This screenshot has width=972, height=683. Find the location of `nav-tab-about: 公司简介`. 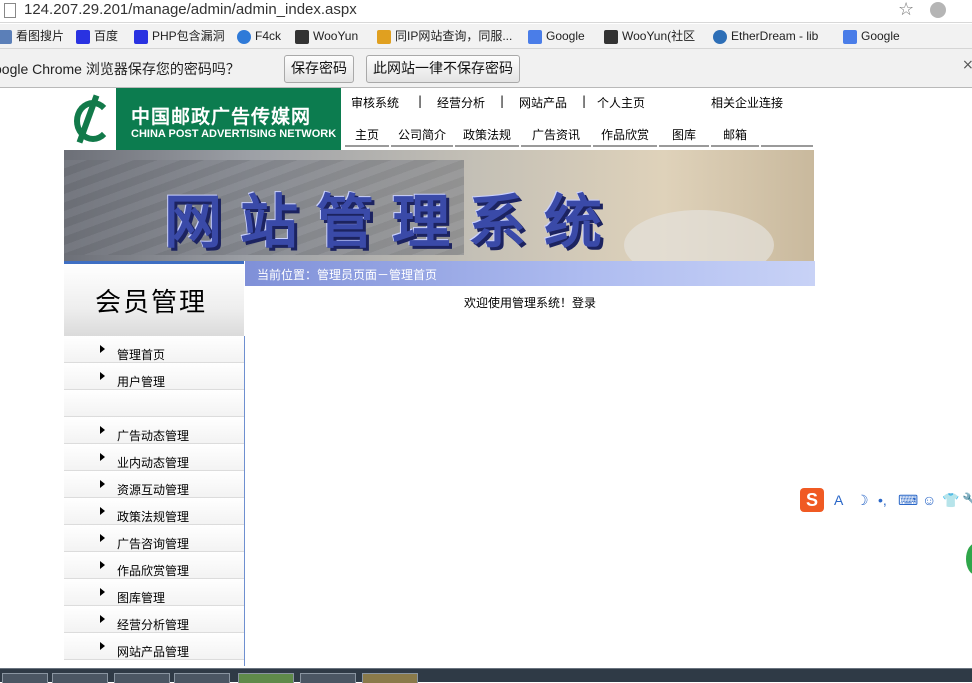

nav-tab-about: 公司简介 is located at coordinates (423, 136).